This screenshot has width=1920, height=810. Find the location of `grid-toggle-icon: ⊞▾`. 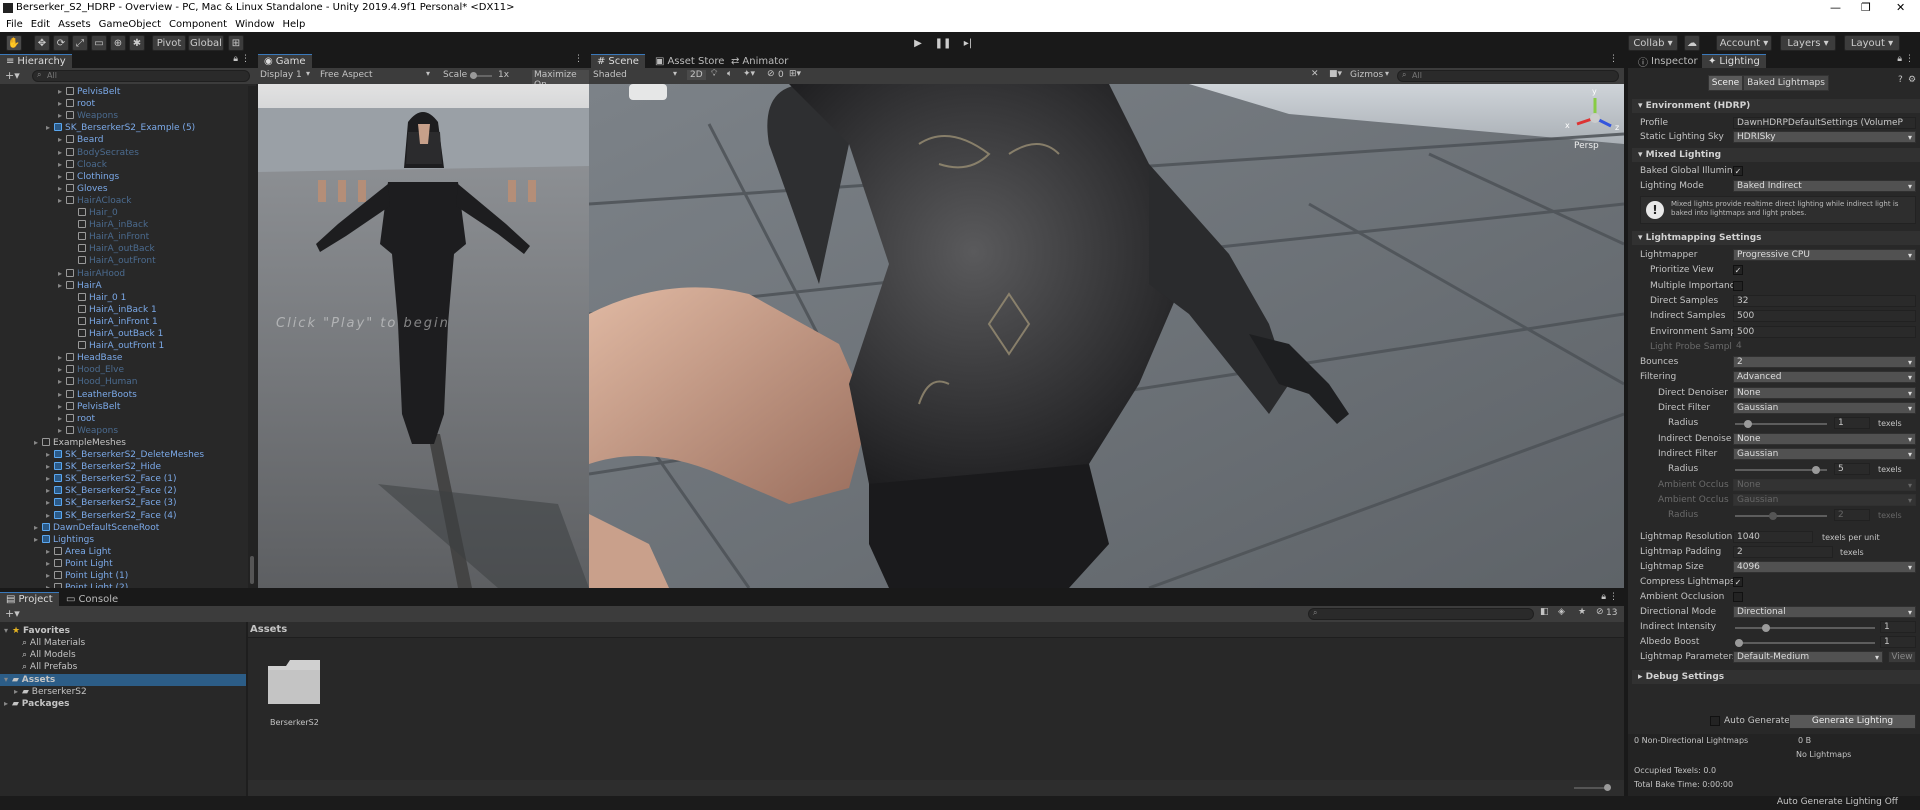

grid-toggle-icon: ⊞▾ is located at coordinates (795, 74).